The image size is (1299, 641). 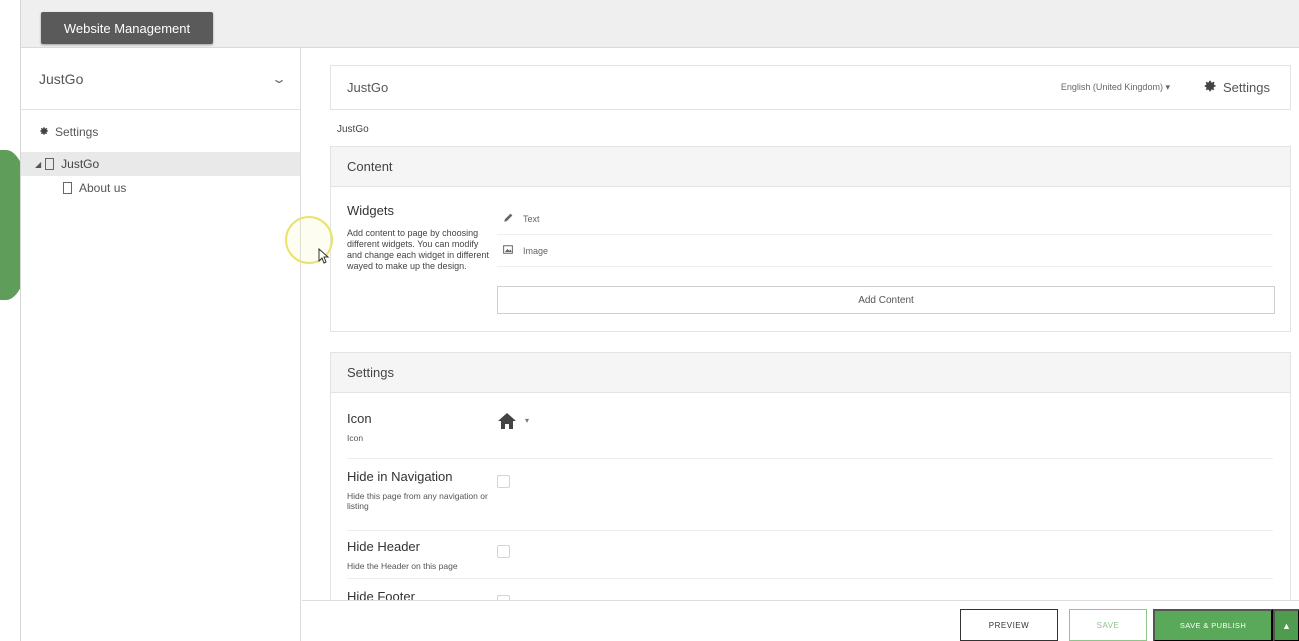 What do you see at coordinates (531, 218) in the screenshot?
I see `widget-label: Text` at bounding box center [531, 218].